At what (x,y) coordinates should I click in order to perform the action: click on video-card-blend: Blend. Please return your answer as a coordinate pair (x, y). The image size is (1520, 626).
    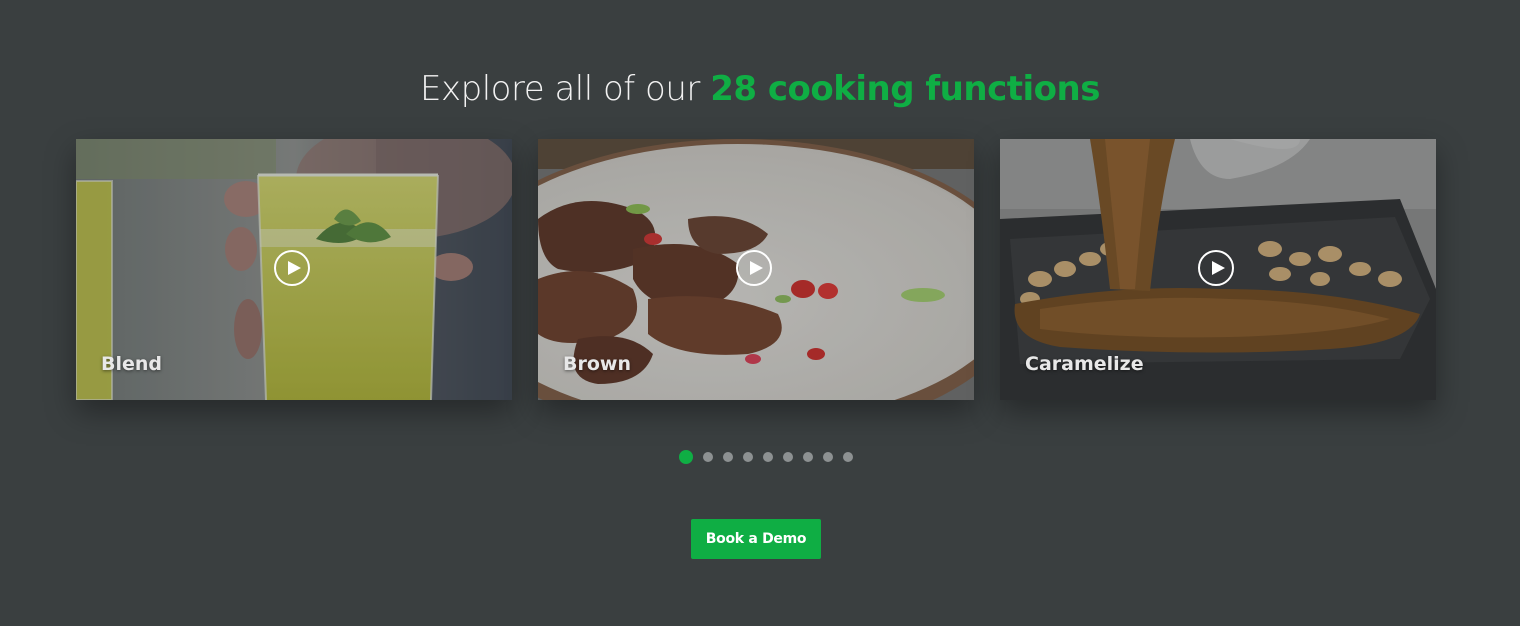
    Looking at the image, I should click on (294, 269).